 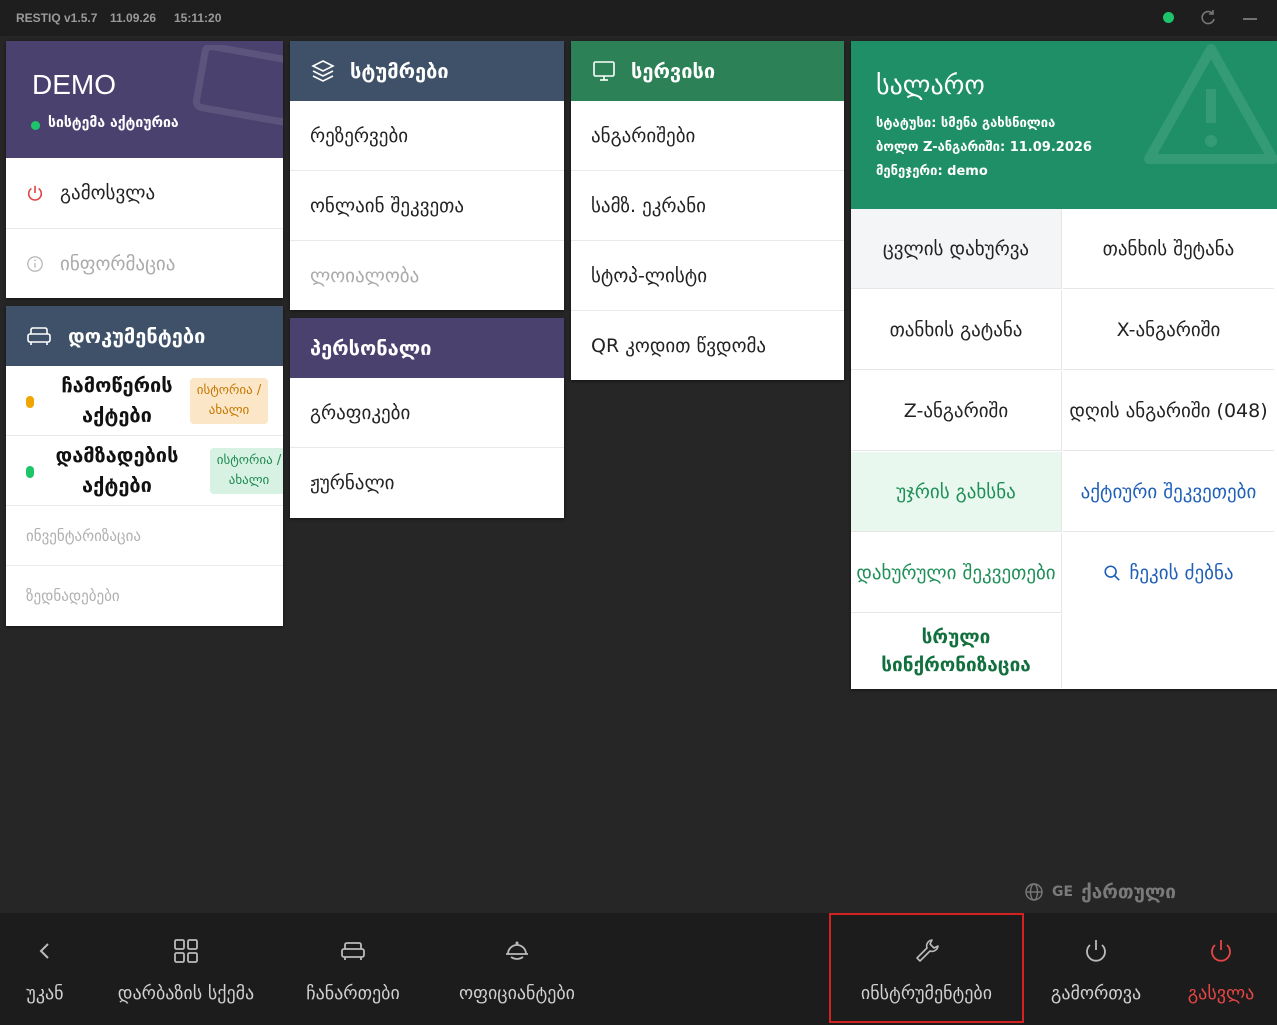 What do you see at coordinates (399, 71) in the screenshot?
I see `guests-title: სტუმრები` at bounding box center [399, 71].